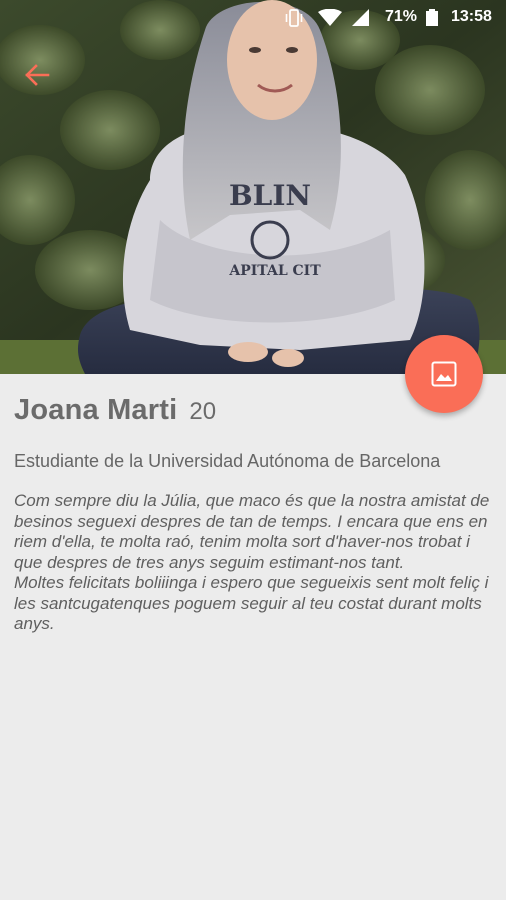 The height and width of the screenshot is (900, 506). Describe the element at coordinates (253, 18) in the screenshot. I see `status-bar: 71% 13:58` at that location.